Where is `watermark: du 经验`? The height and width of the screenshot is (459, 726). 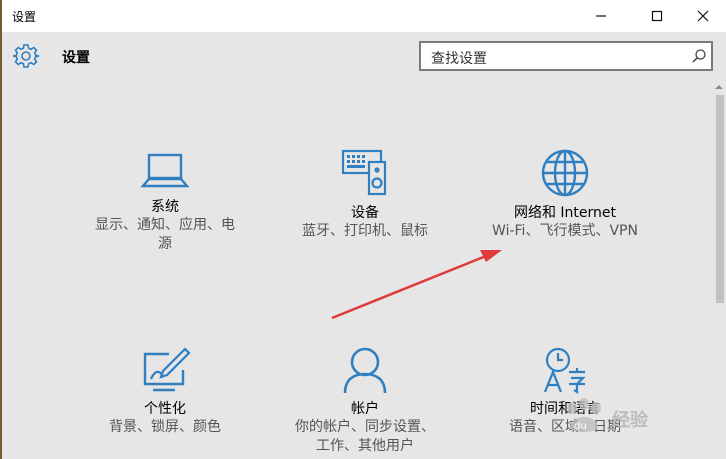
watermark: du 经验 is located at coordinates (625, 417).